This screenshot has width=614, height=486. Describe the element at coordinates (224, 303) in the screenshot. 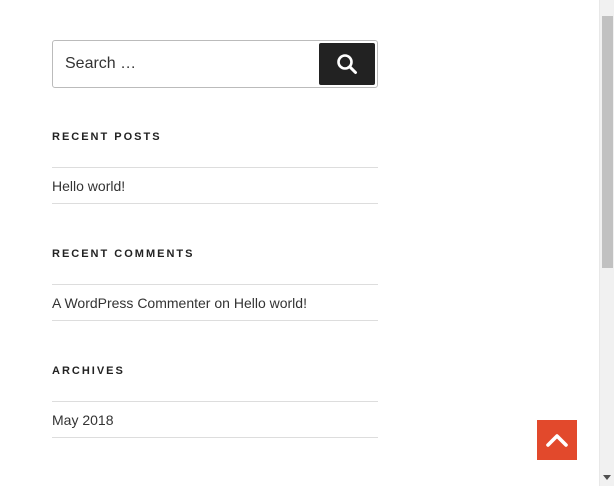

I see `comment-connector: on` at that location.